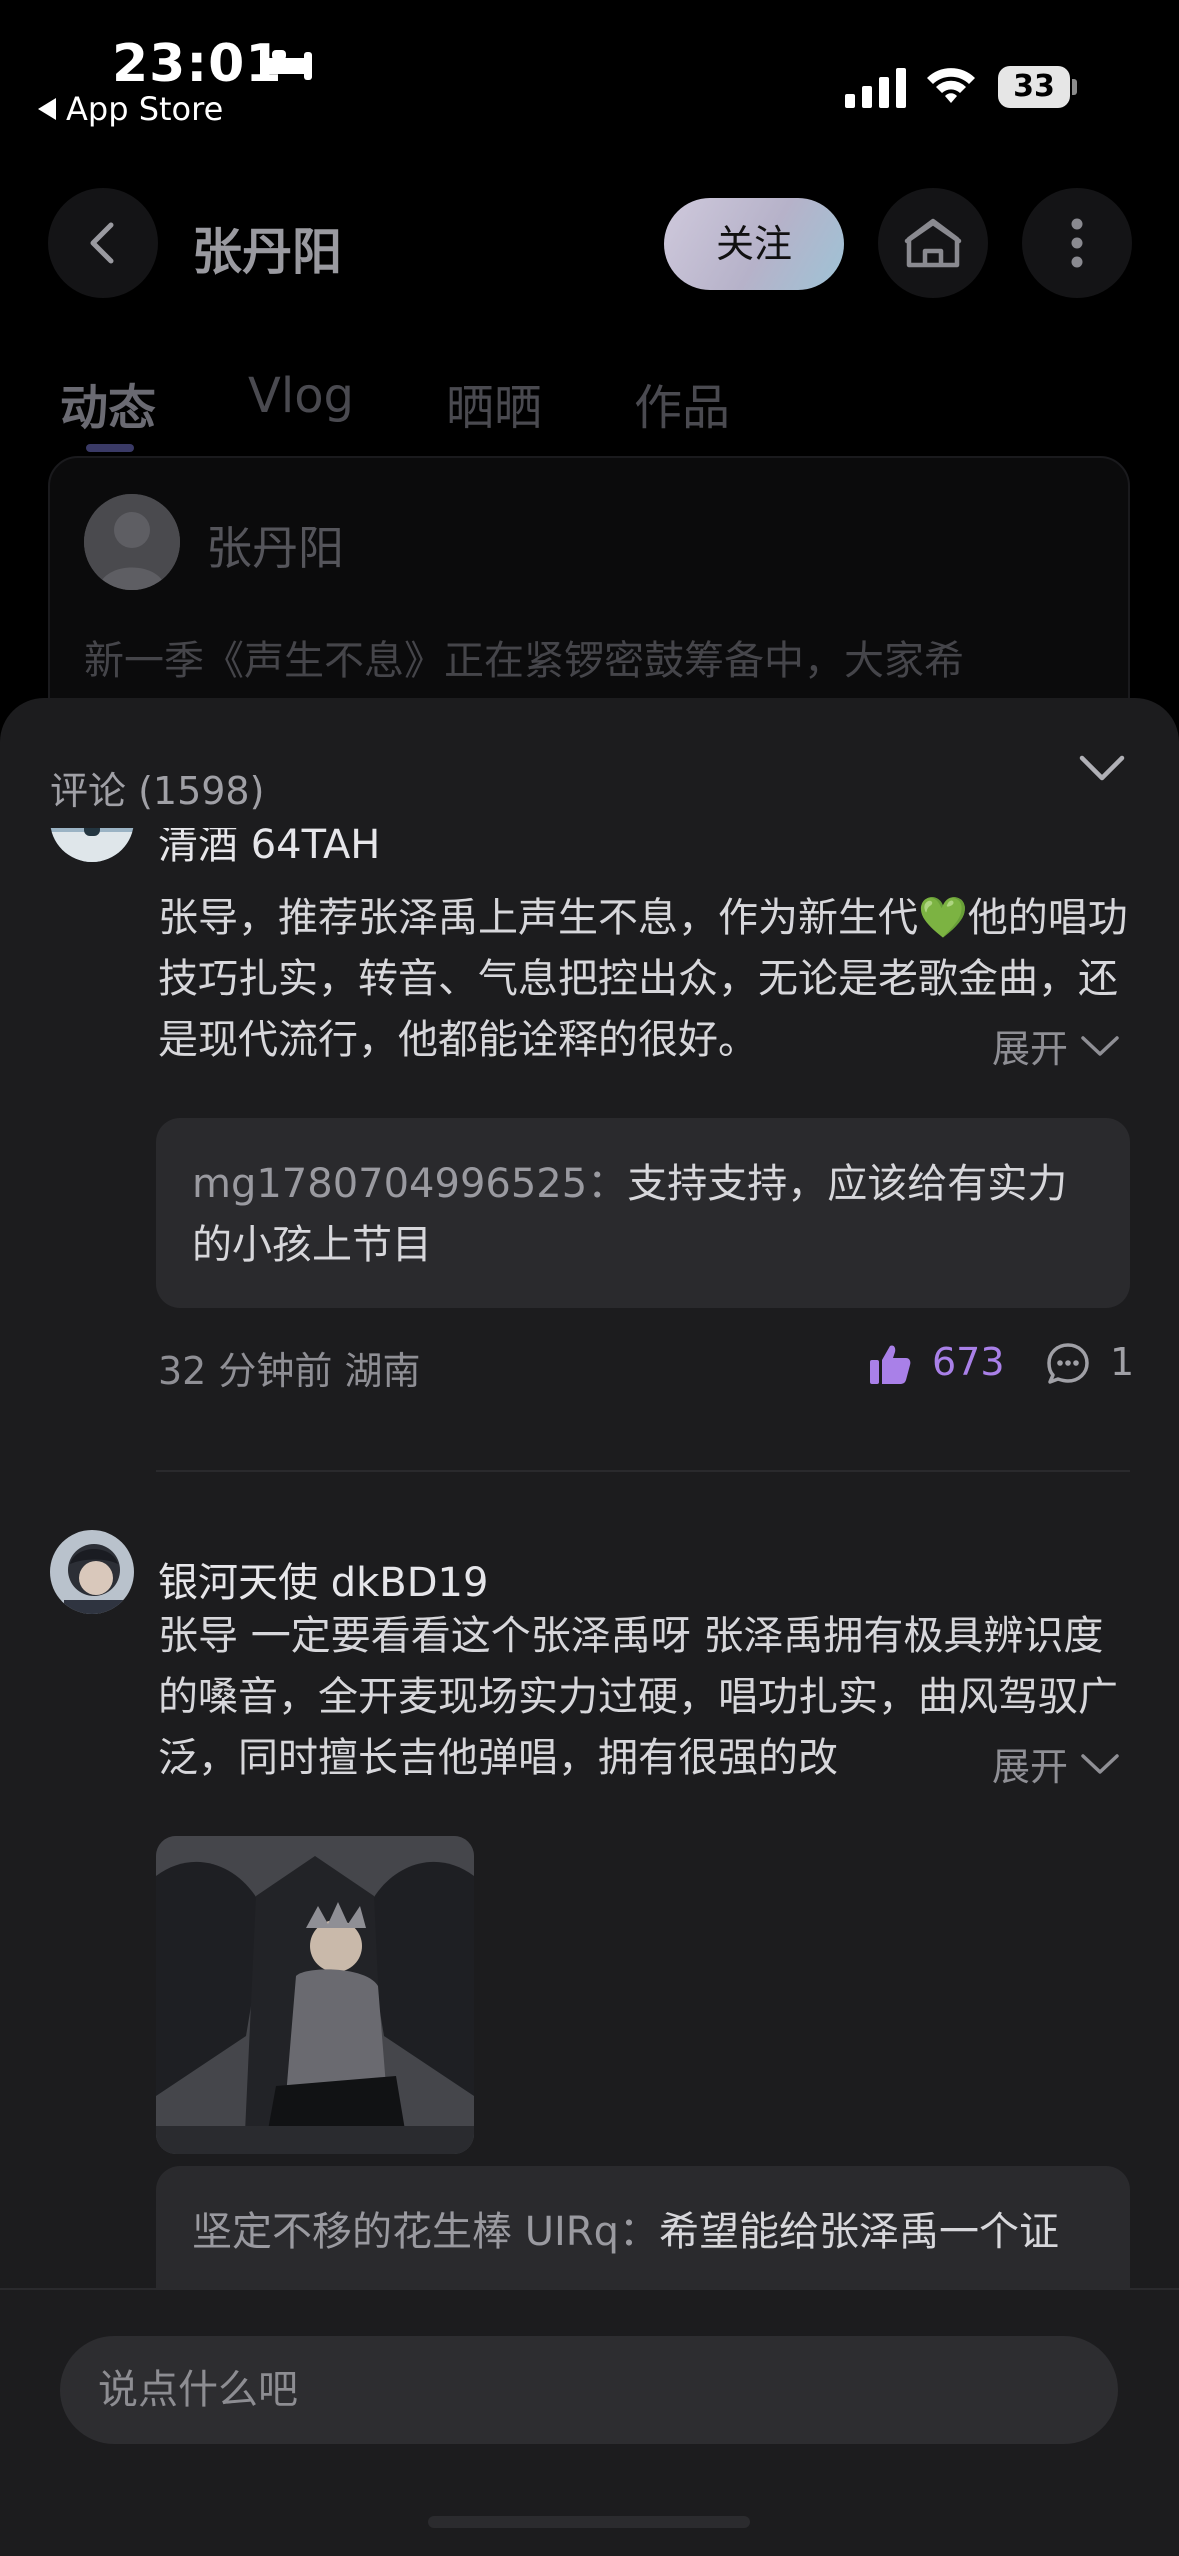 This screenshot has width=1179, height=2556. Describe the element at coordinates (47, 109) in the screenshot. I see `back-triangle-icon` at that location.